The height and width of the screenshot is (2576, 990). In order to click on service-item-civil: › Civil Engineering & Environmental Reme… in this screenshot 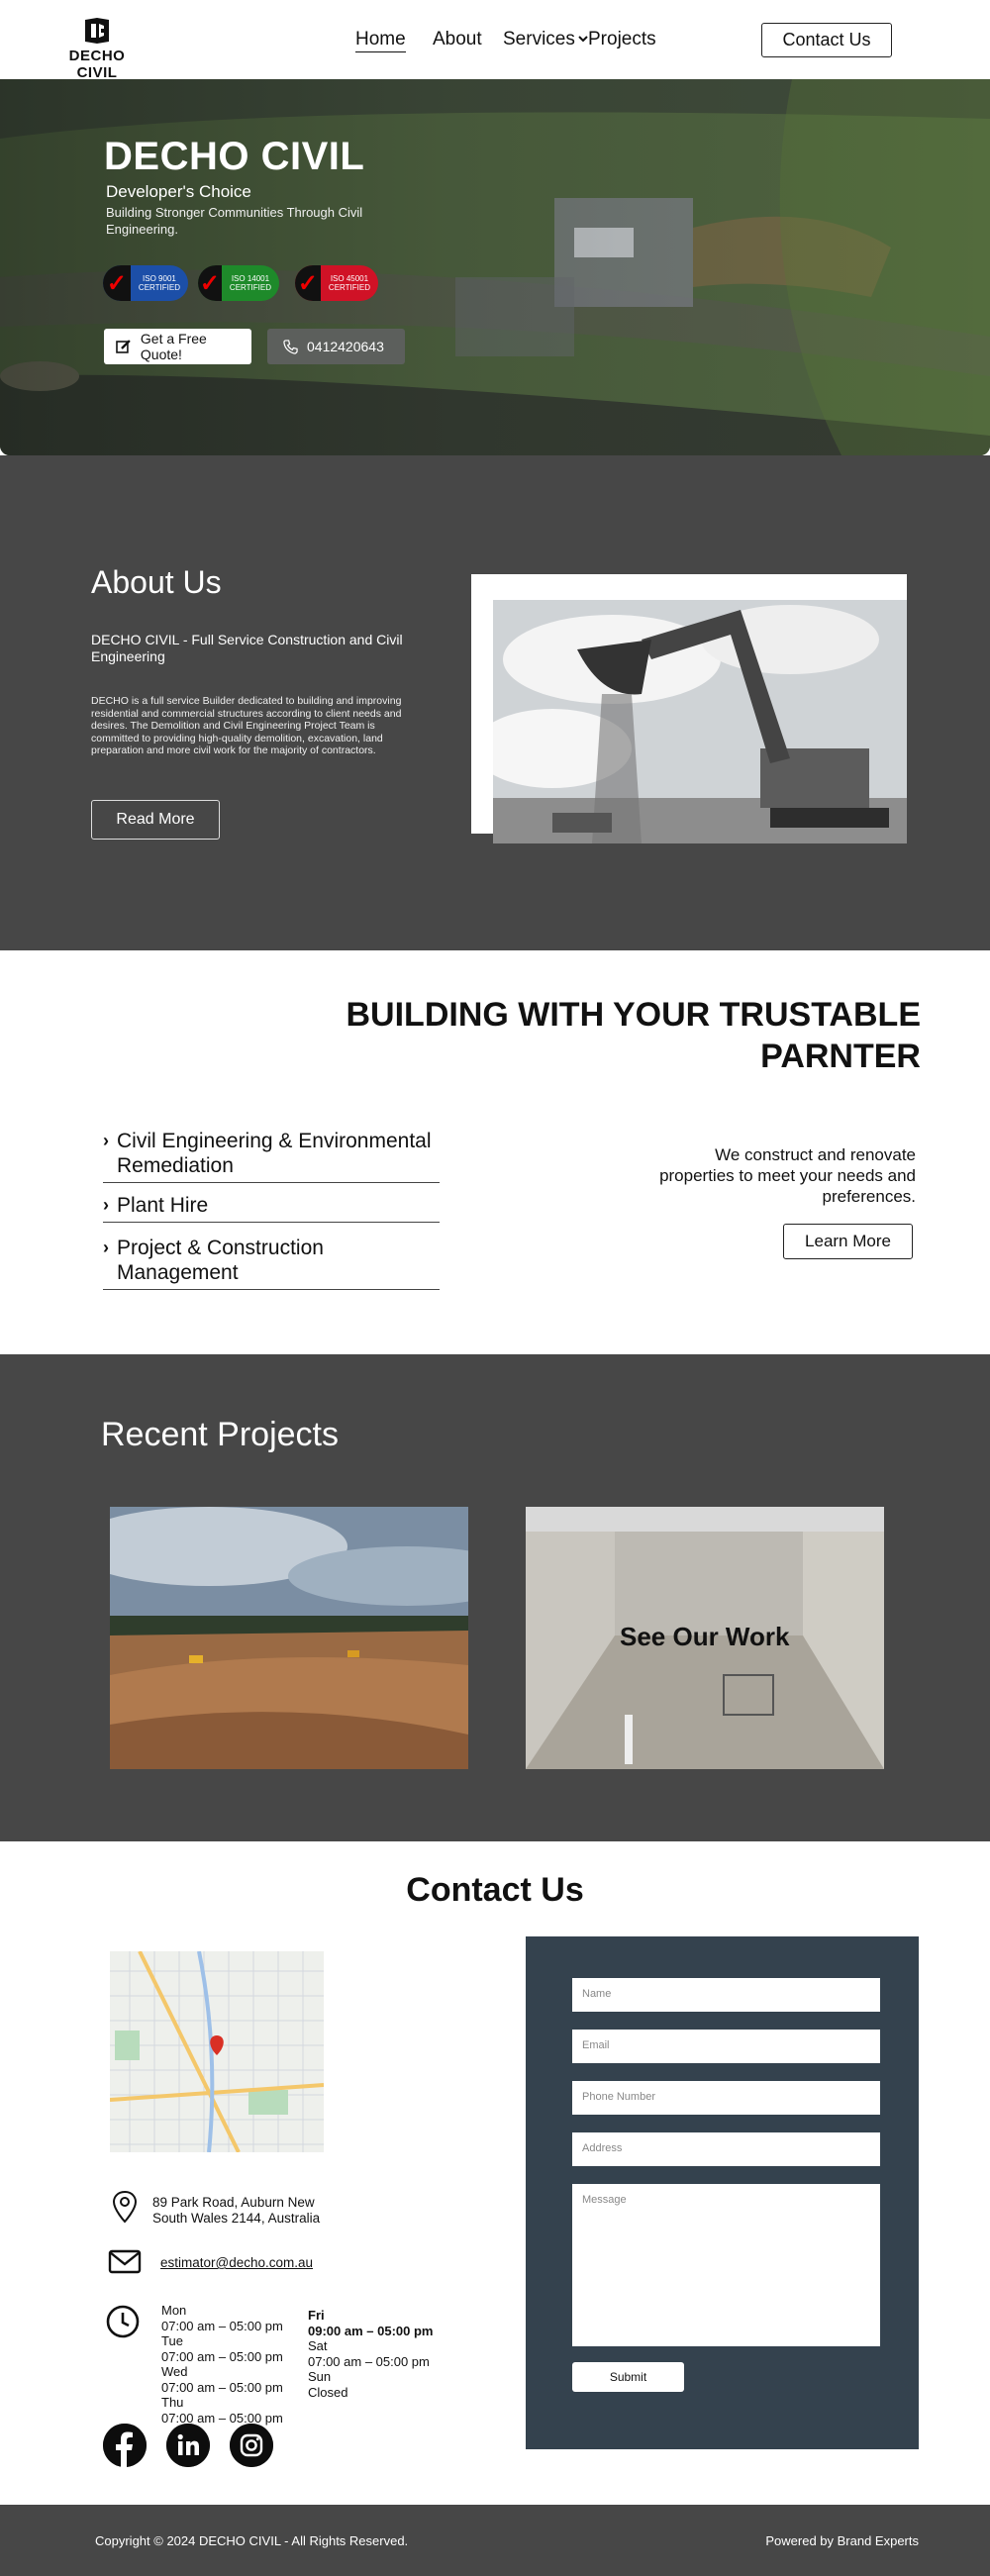, I will do `click(271, 1156)`.